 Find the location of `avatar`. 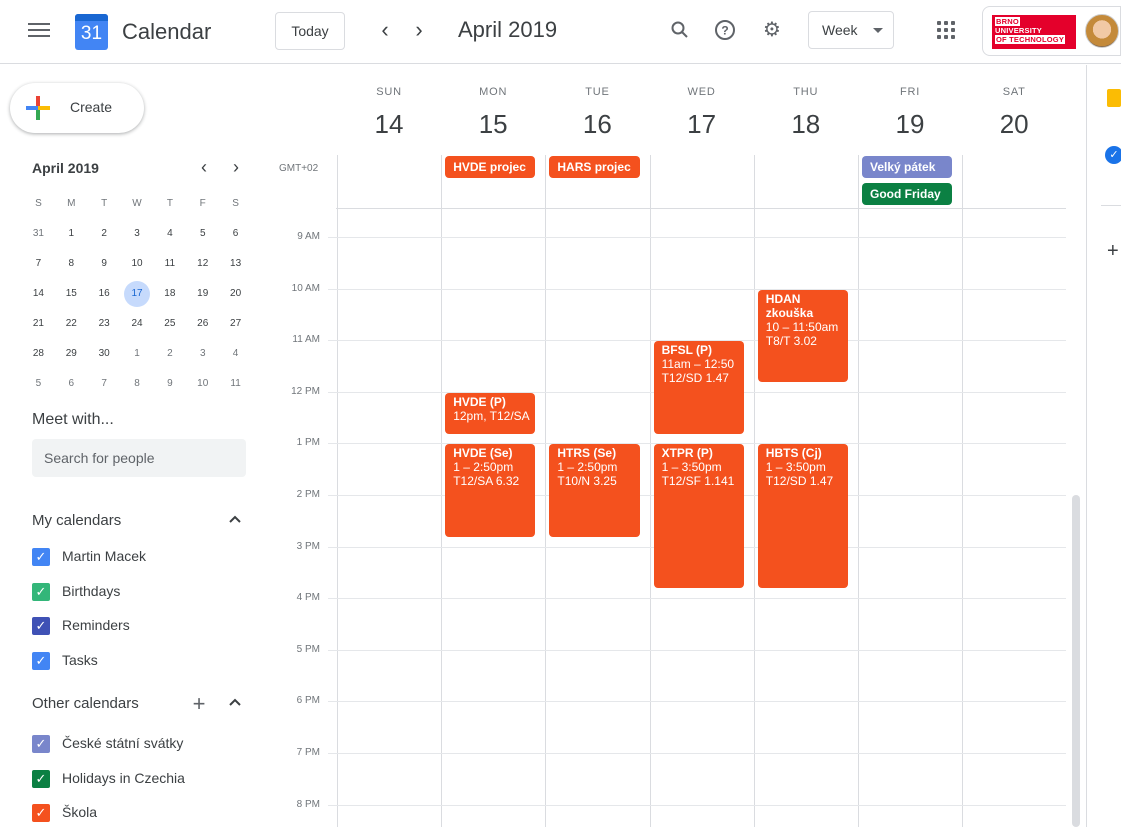

avatar is located at coordinates (1102, 31).